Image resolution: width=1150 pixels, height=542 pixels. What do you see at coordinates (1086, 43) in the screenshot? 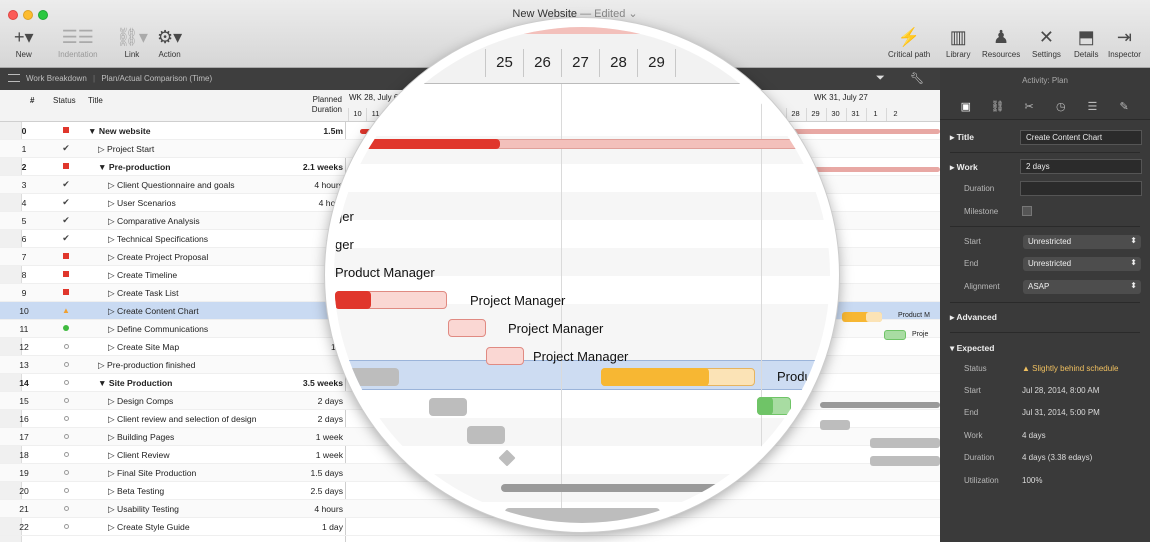
I see `details-button: ⬒ Details` at bounding box center [1086, 43].